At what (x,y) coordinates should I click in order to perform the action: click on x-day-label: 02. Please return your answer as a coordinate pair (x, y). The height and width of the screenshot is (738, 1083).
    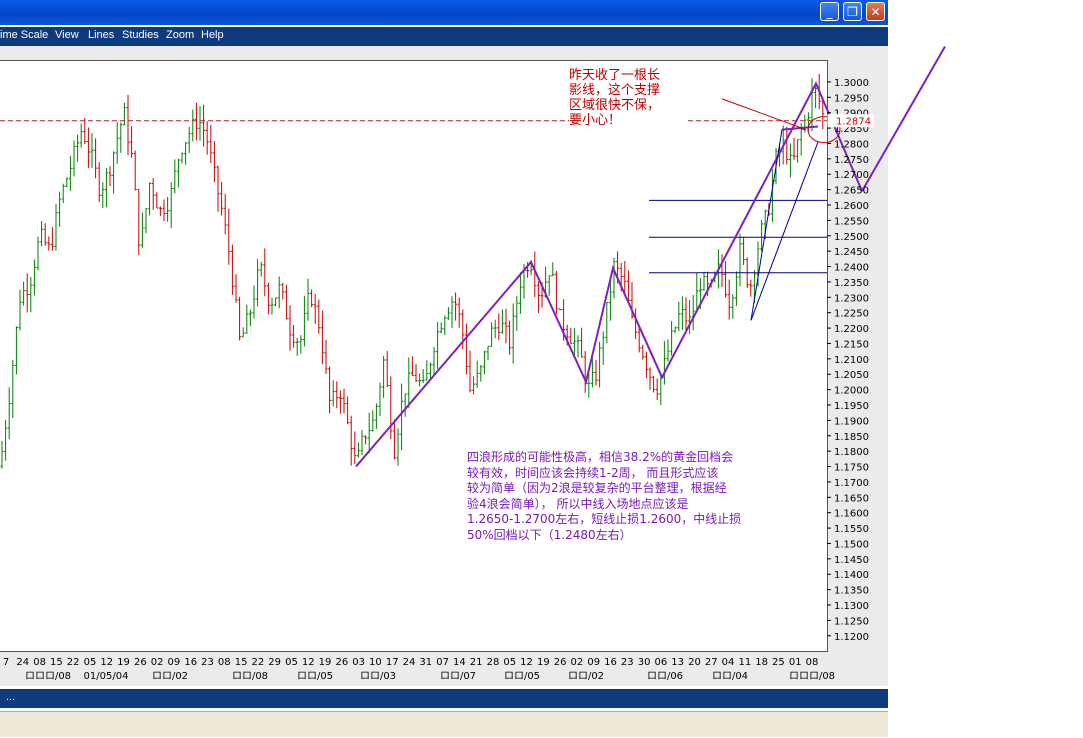
    Looking at the image, I should click on (577, 662).